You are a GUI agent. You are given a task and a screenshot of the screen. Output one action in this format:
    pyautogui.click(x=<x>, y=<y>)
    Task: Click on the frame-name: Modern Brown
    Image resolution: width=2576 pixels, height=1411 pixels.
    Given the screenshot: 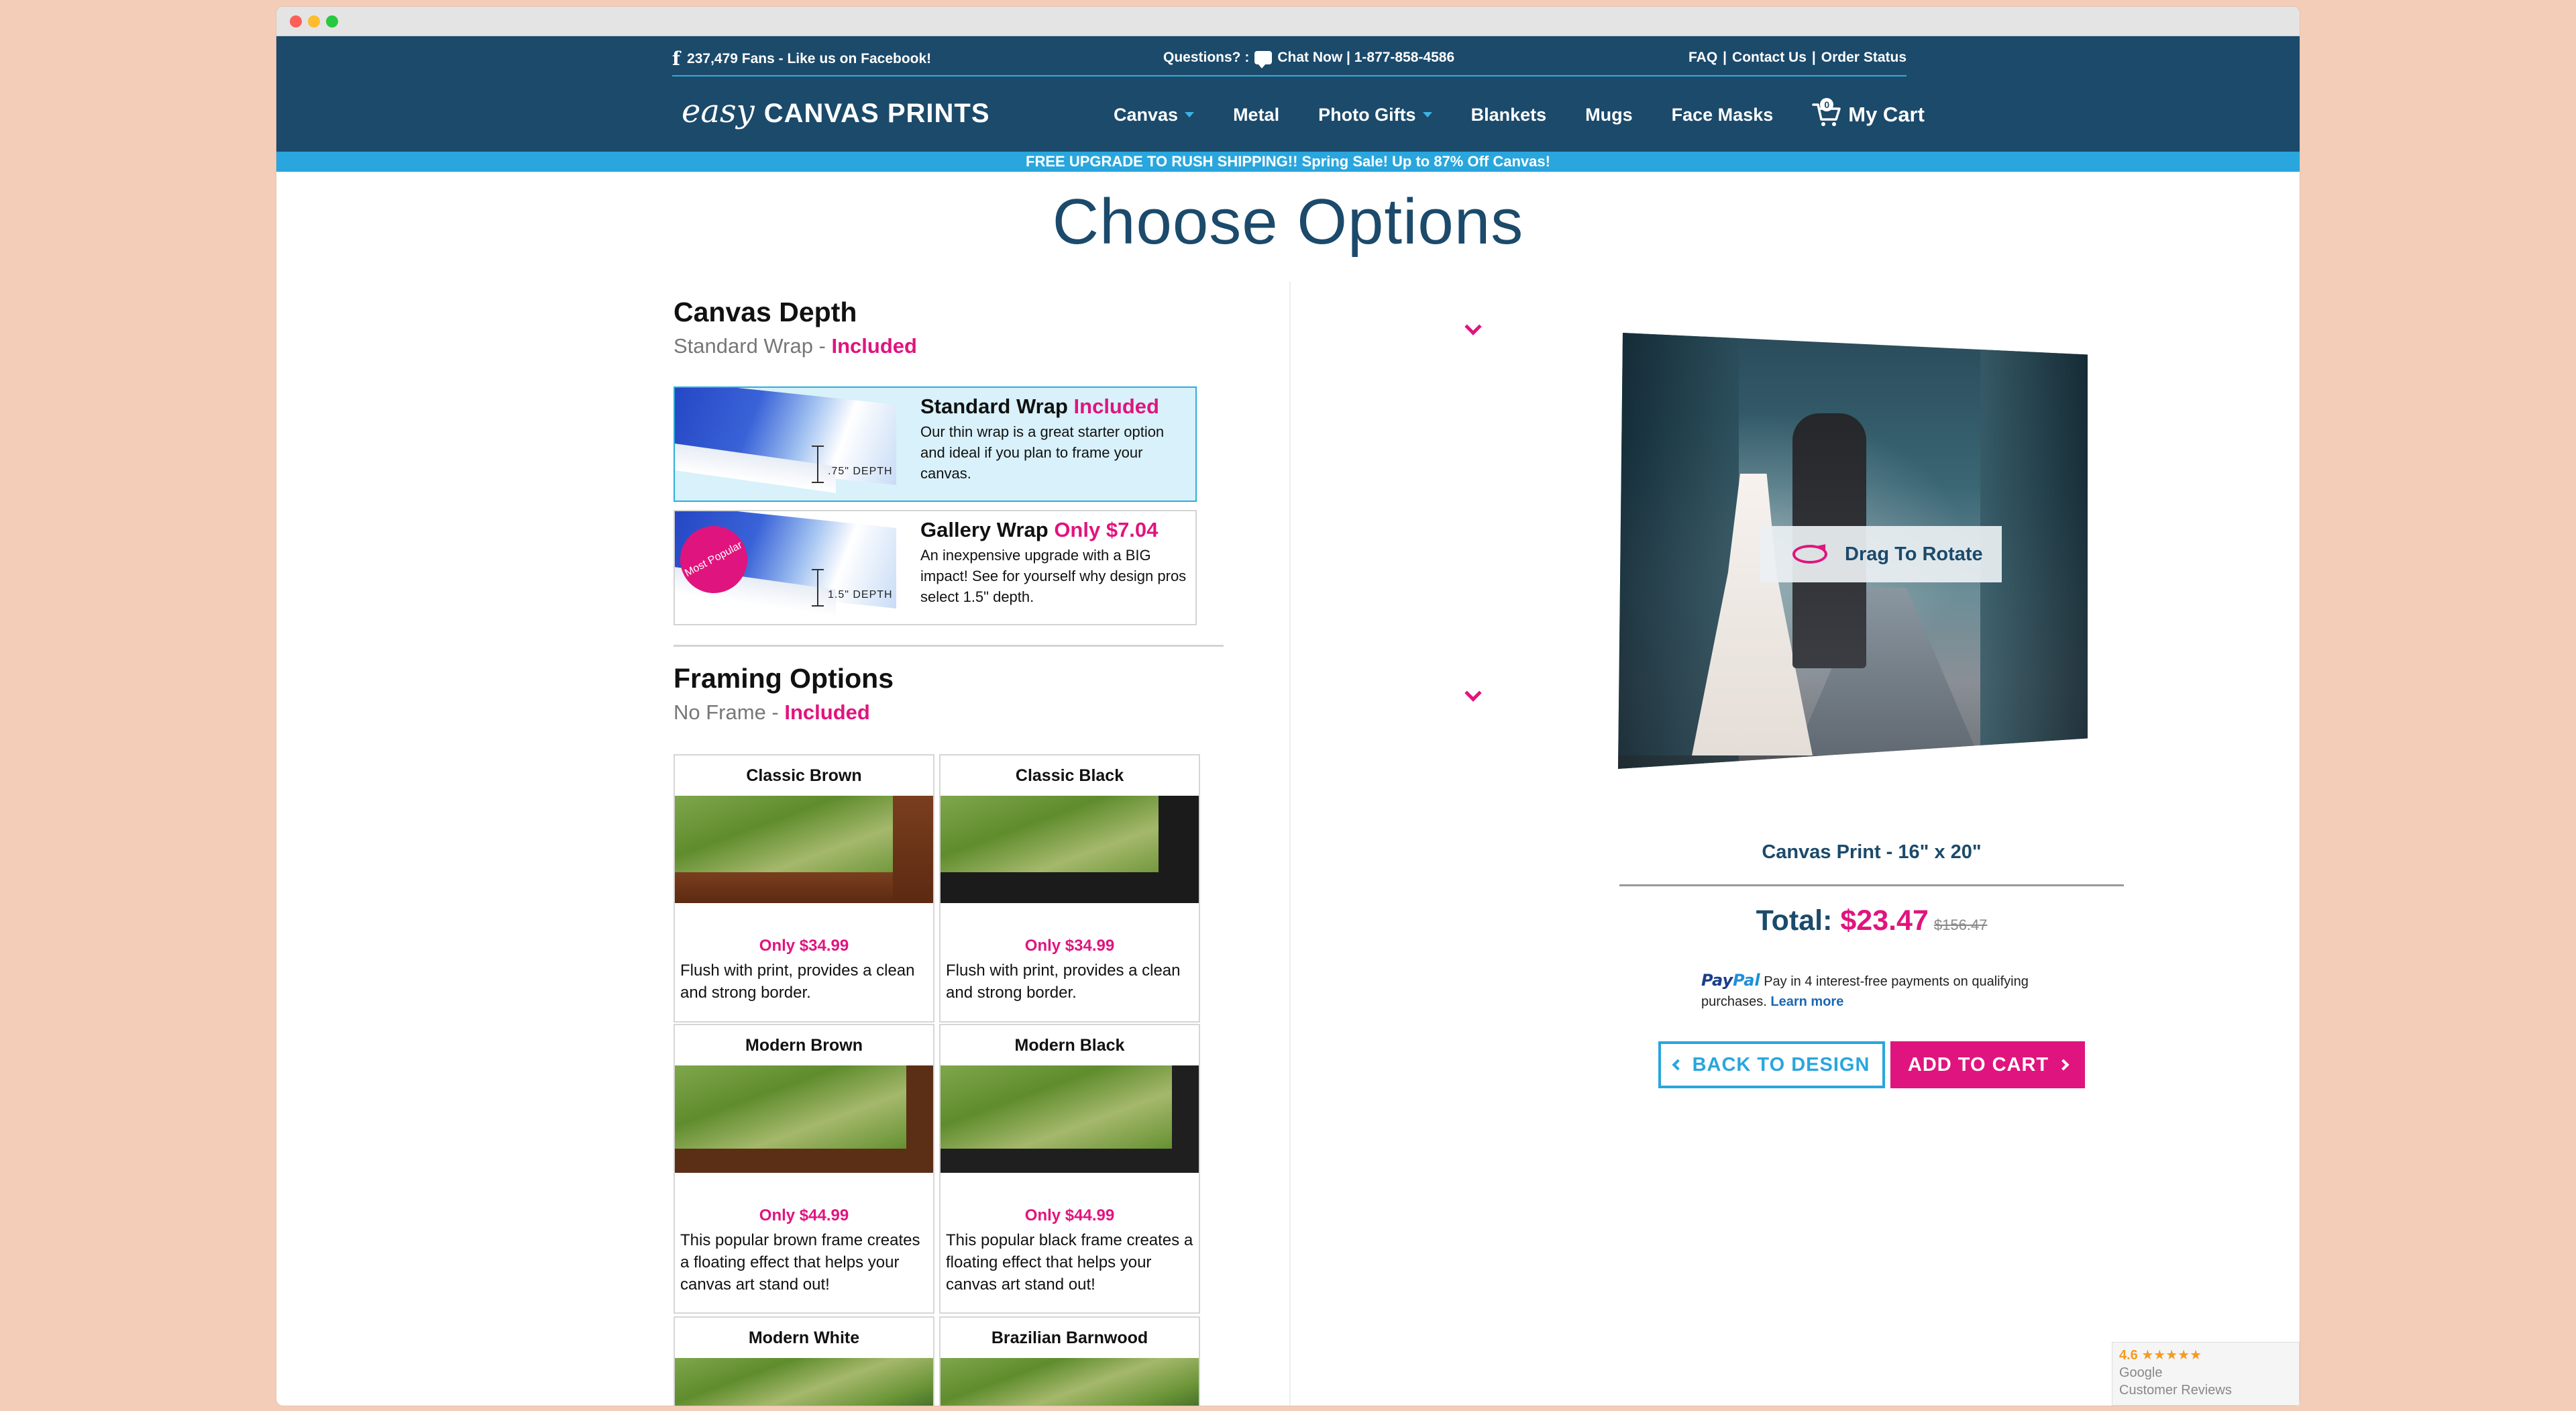 What is the action you would take?
    pyautogui.click(x=804, y=1045)
    